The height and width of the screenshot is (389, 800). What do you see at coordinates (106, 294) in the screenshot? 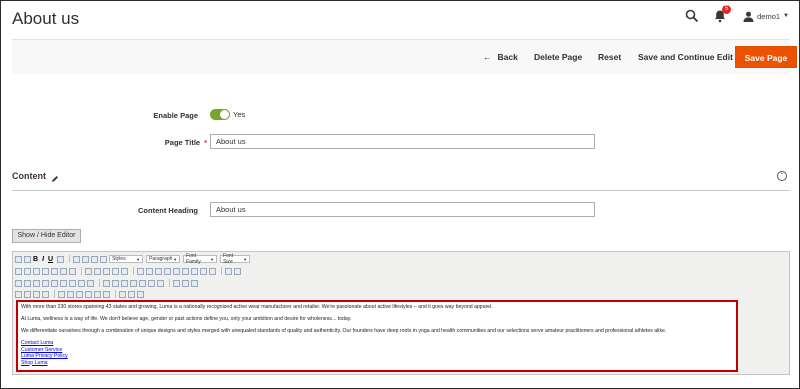
I see `attribs-icon` at bounding box center [106, 294].